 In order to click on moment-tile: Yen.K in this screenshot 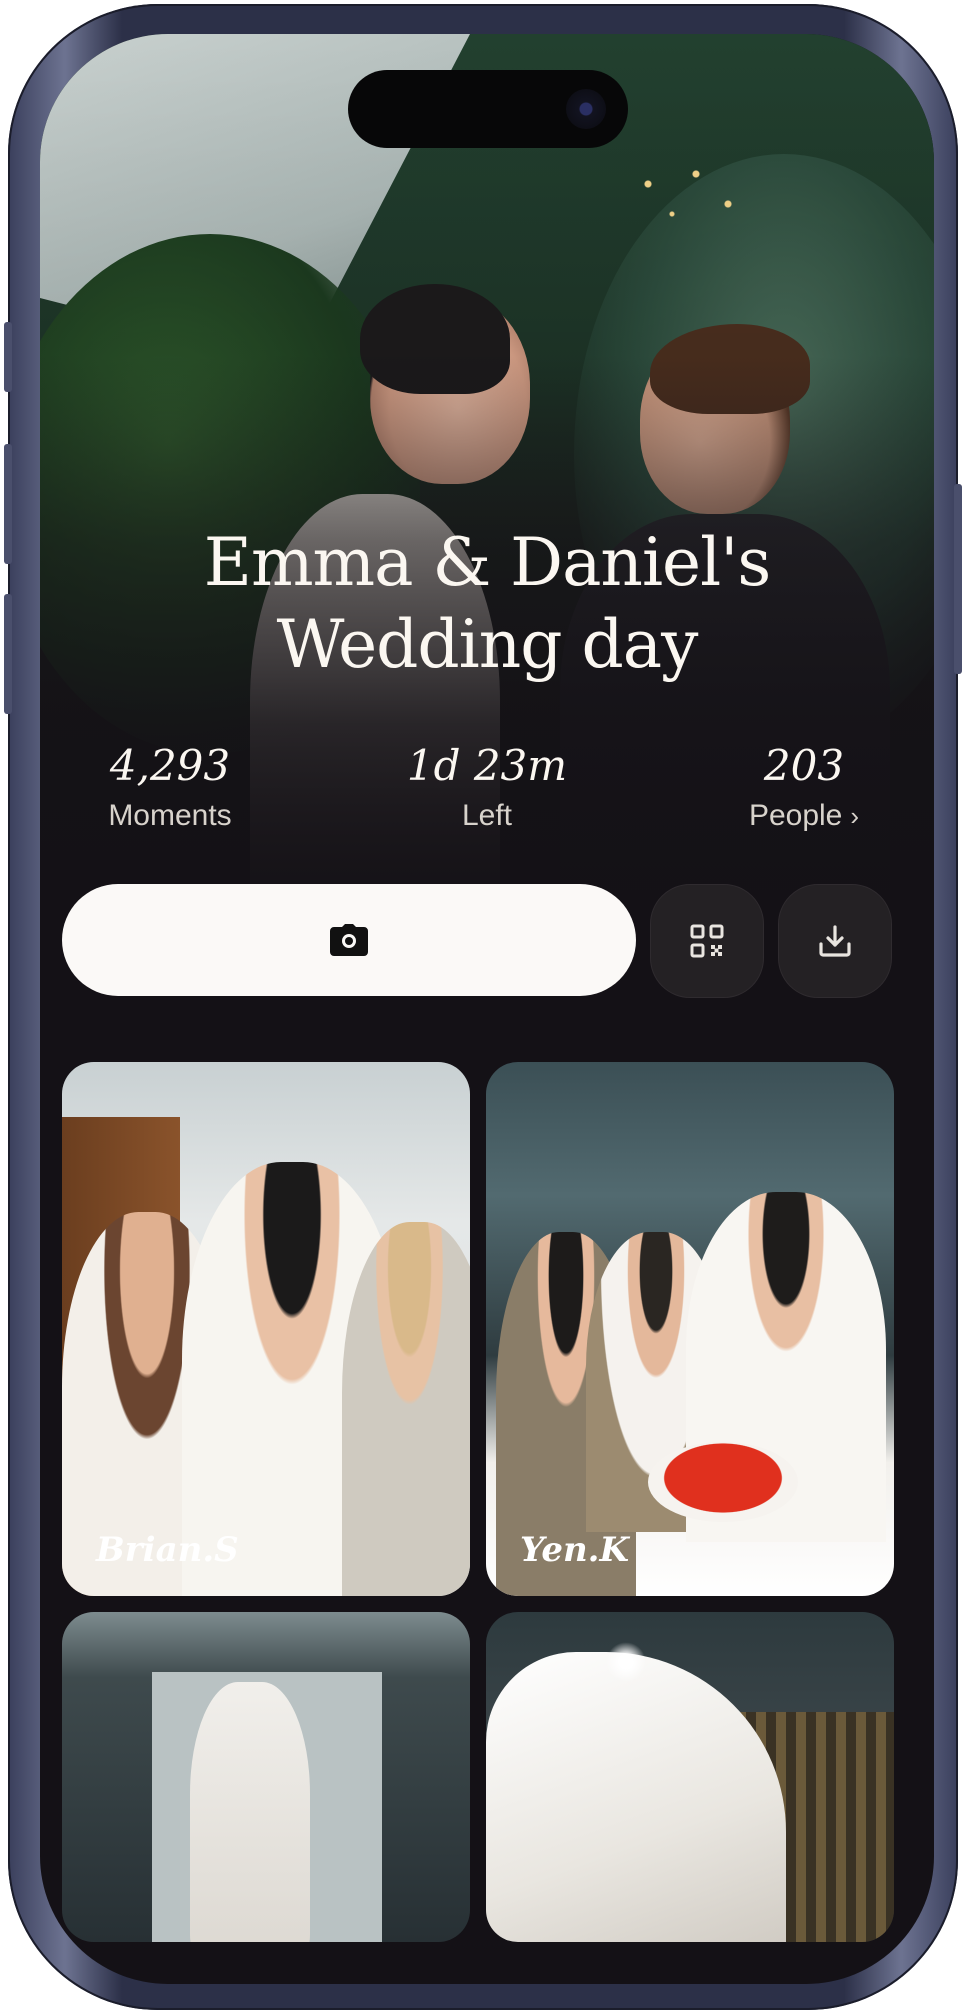, I will do `click(690, 1329)`.